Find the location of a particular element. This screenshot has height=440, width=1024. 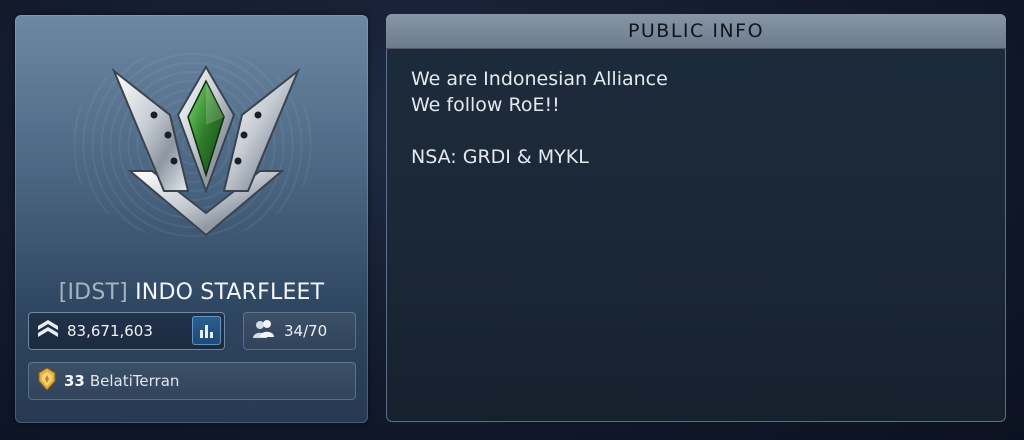

members-icon is located at coordinates (264, 331).